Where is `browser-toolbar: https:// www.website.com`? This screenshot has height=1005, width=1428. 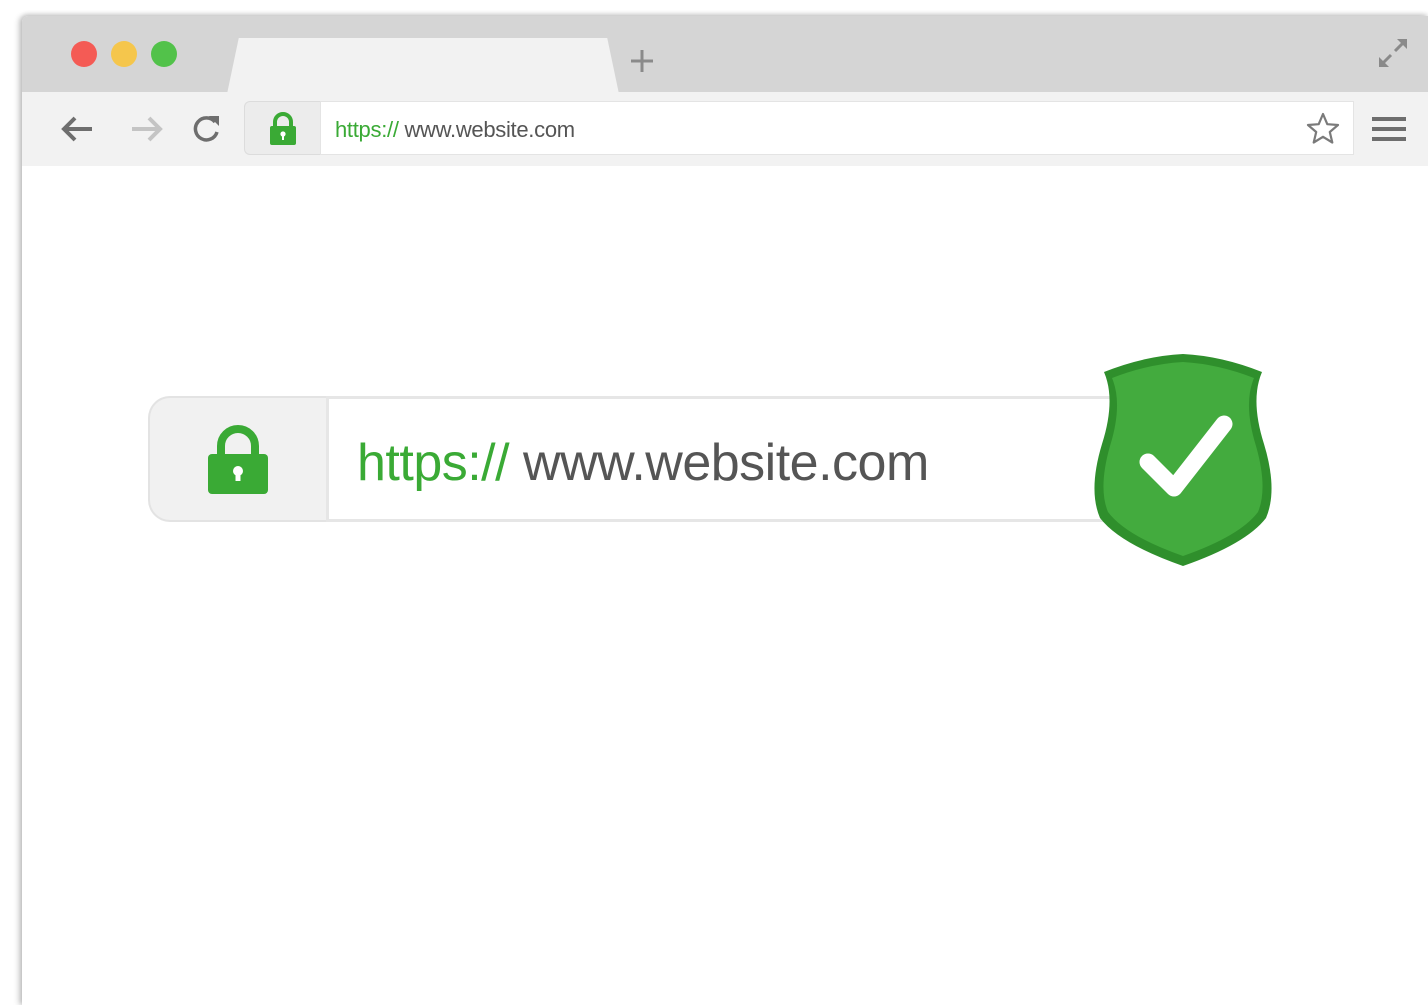 browser-toolbar: https:// www.website.com is located at coordinates (725, 129).